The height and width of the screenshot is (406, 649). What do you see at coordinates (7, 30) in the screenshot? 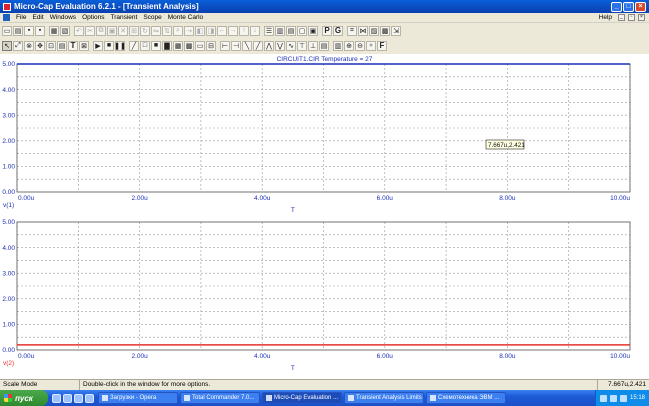
I see `new-file-icon: ▭` at bounding box center [7, 30].